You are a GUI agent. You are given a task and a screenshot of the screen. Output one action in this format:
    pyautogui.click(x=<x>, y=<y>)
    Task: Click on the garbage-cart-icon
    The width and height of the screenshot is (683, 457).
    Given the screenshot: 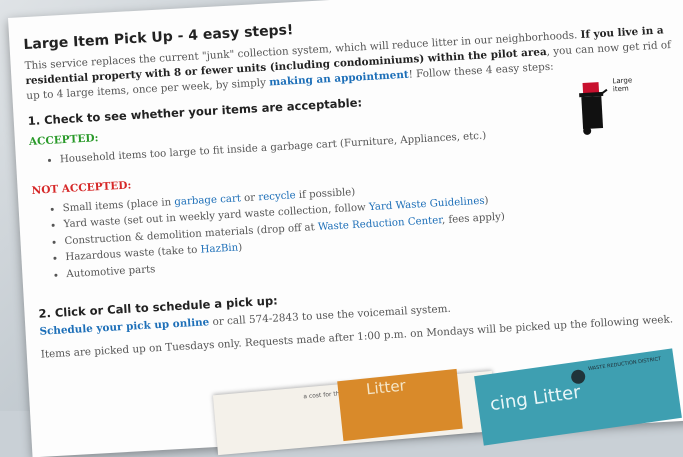 What is the action you would take?
    pyautogui.click(x=593, y=108)
    